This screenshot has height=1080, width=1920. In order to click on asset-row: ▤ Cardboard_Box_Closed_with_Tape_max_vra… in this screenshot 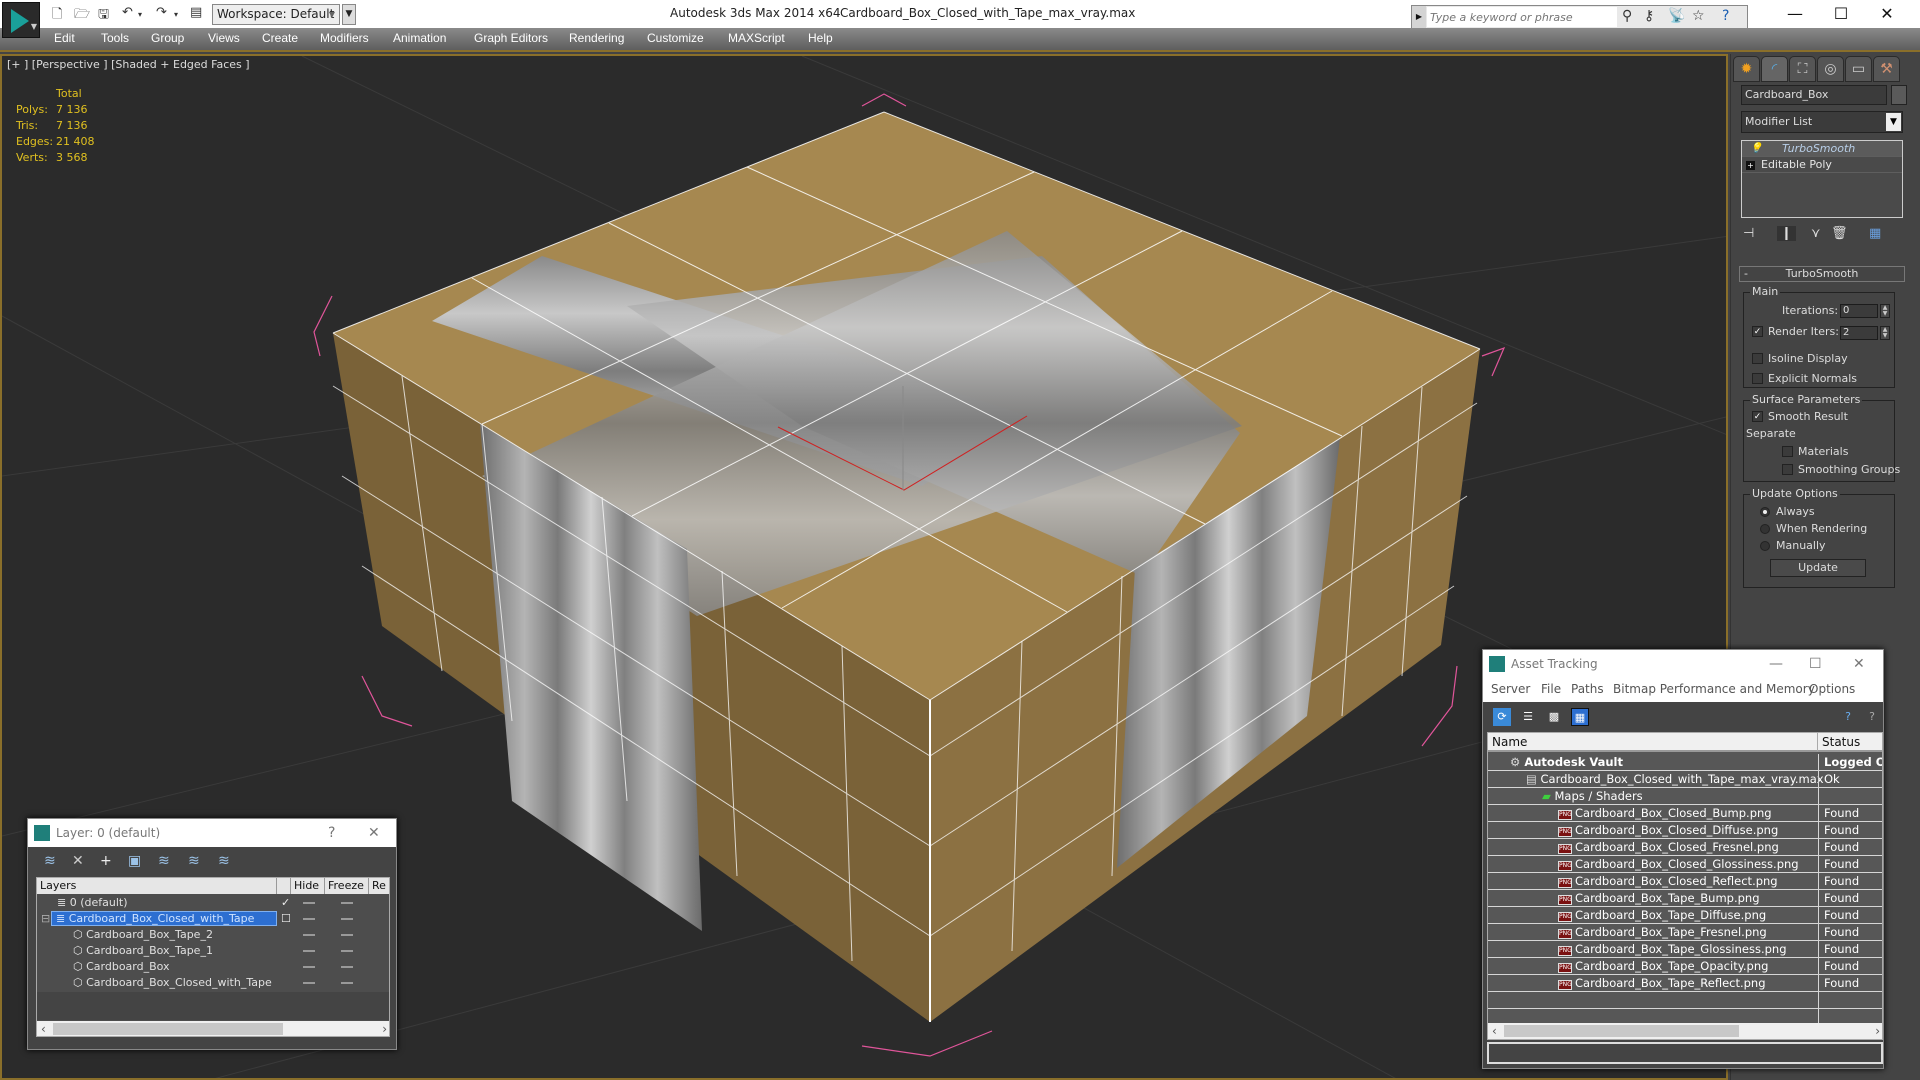, I will do `click(1685, 779)`.